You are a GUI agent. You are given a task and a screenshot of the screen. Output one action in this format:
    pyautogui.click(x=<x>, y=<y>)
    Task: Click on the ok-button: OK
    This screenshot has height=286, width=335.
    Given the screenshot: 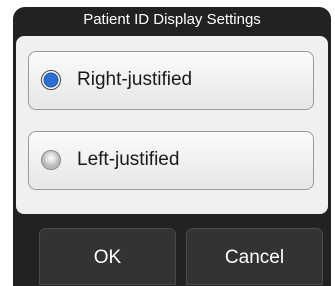 What is the action you would take?
    pyautogui.click(x=107, y=256)
    